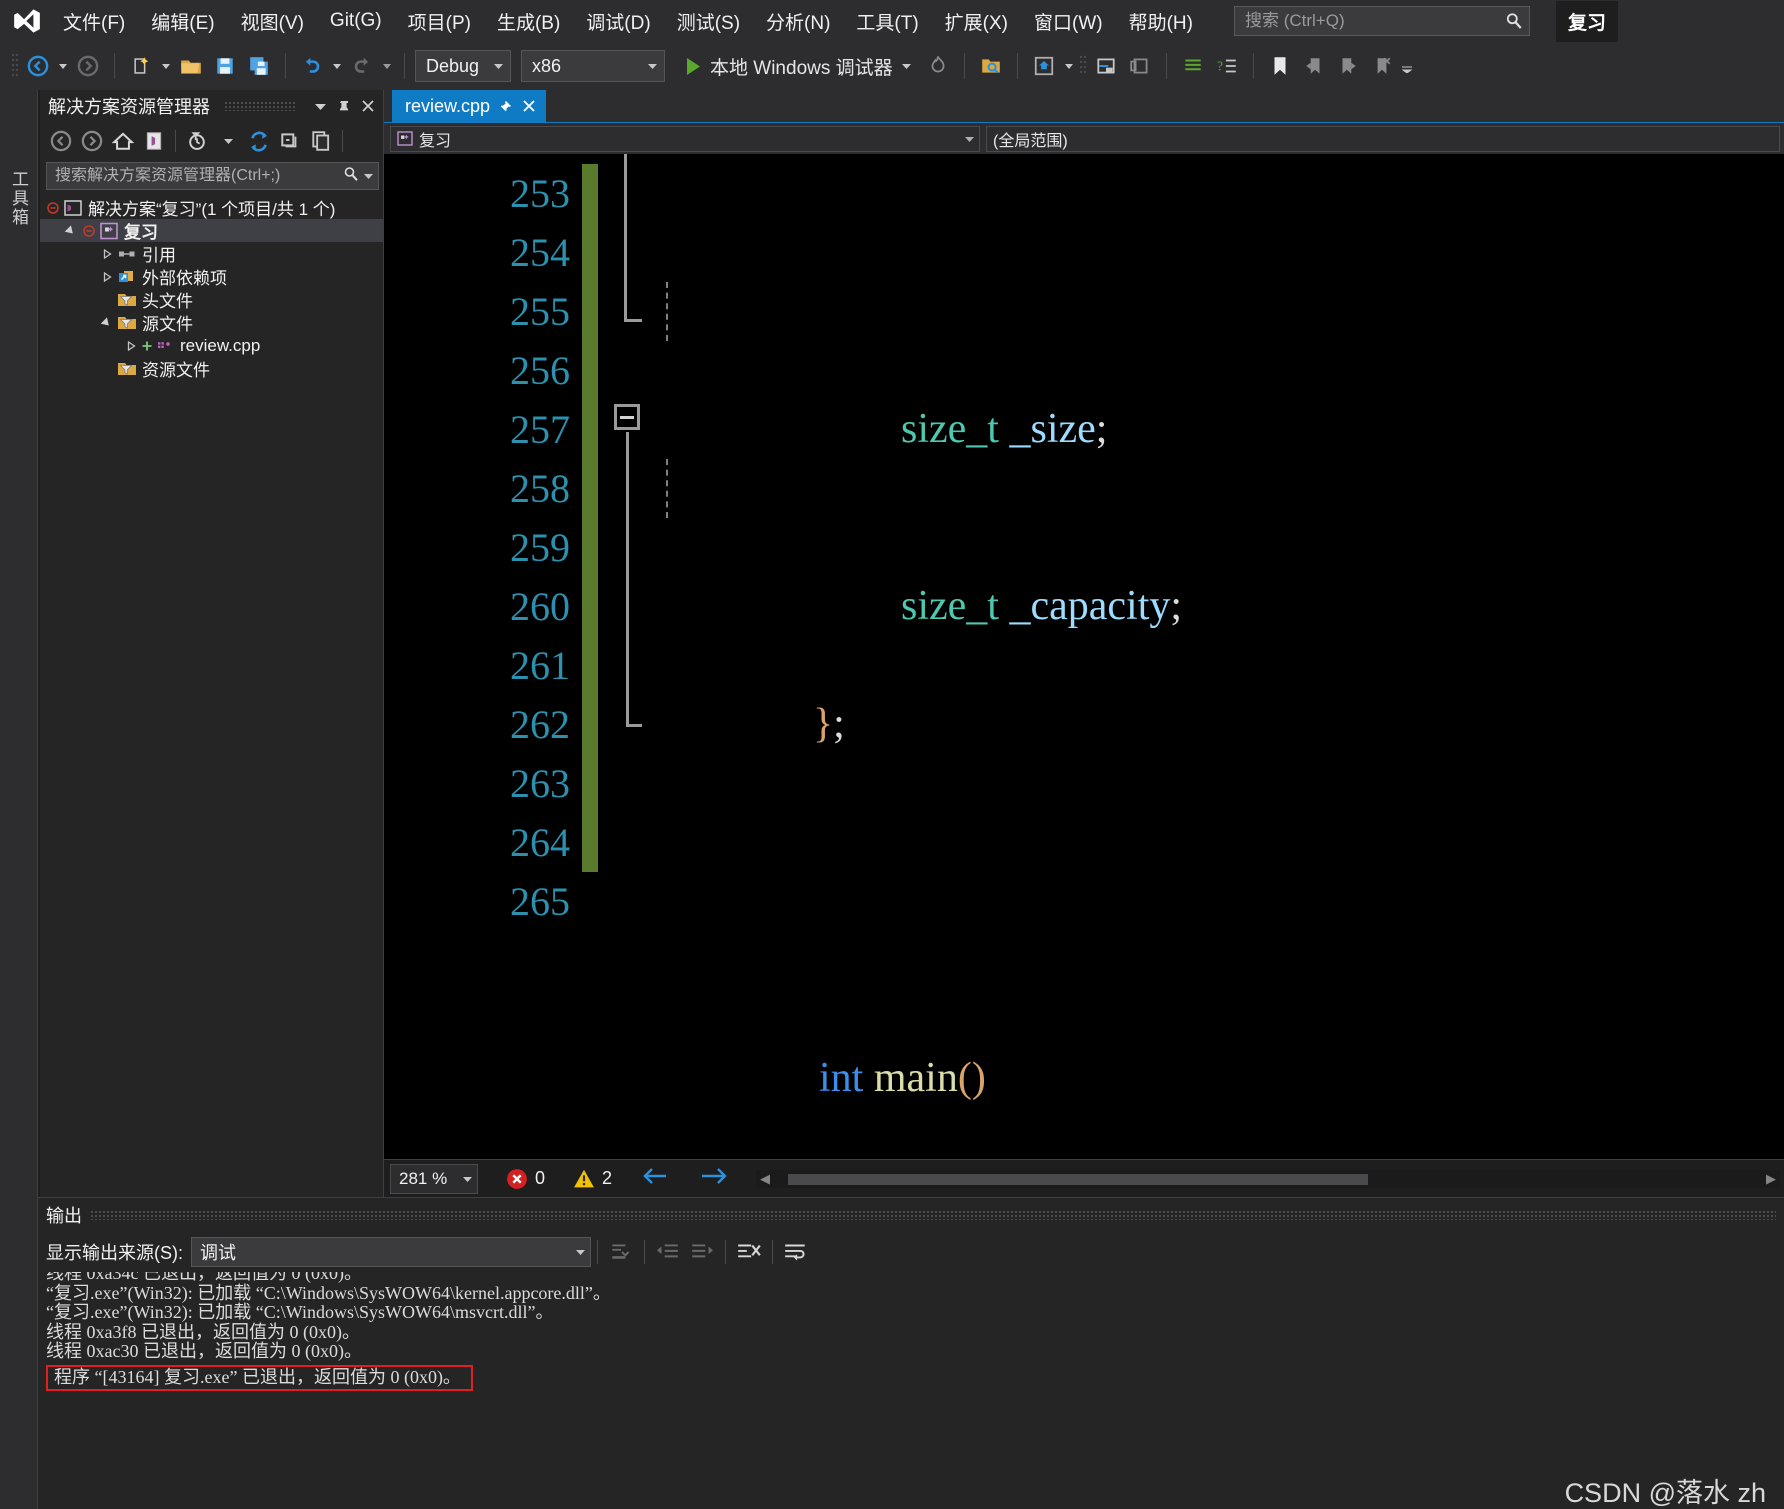  What do you see at coordinates (1078, 1179) in the screenshot?
I see `scrollbar-thumb` at bounding box center [1078, 1179].